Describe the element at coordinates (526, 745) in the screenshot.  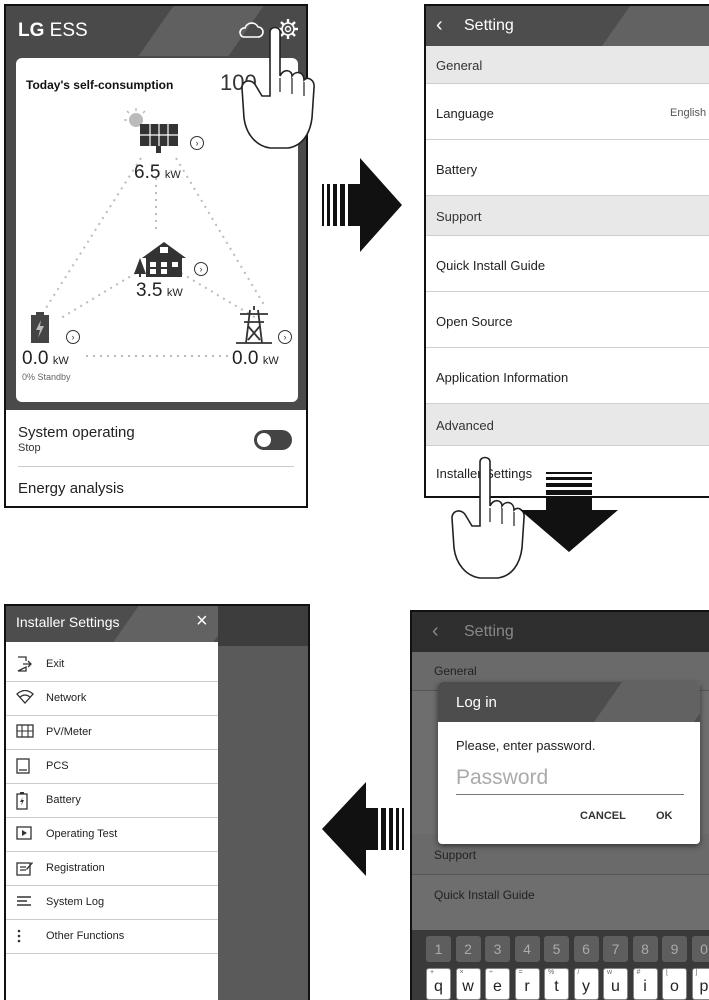
I see `dialog-message: Please, enter password.` at that location.